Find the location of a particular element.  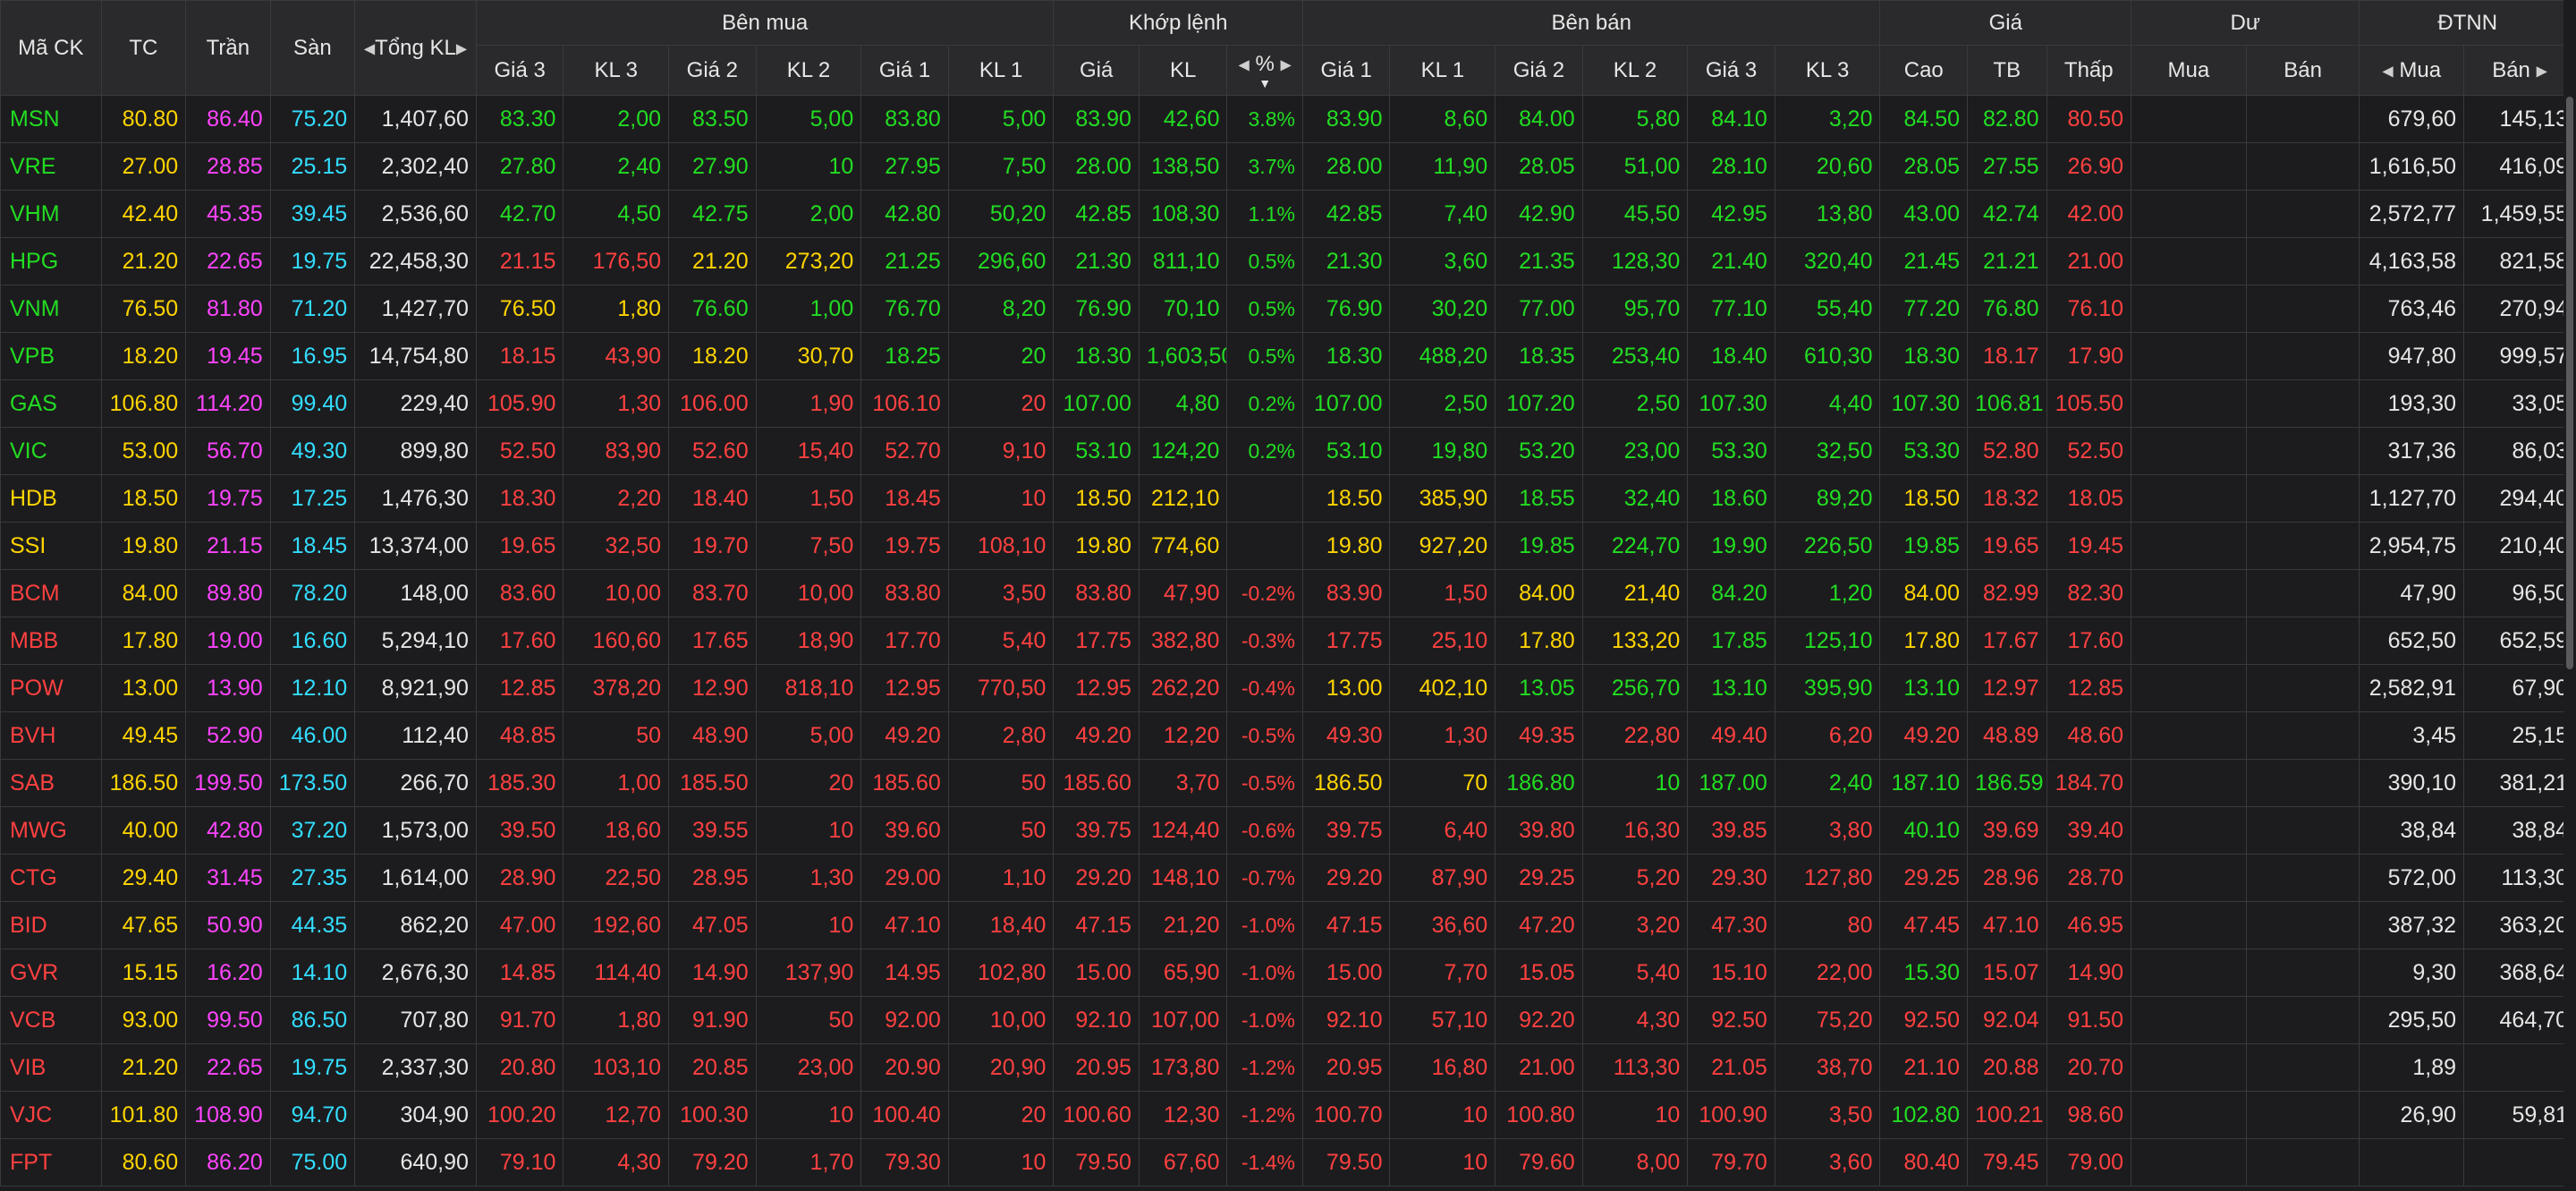

col-floor: Sàn is located at coordinates (312, 48).